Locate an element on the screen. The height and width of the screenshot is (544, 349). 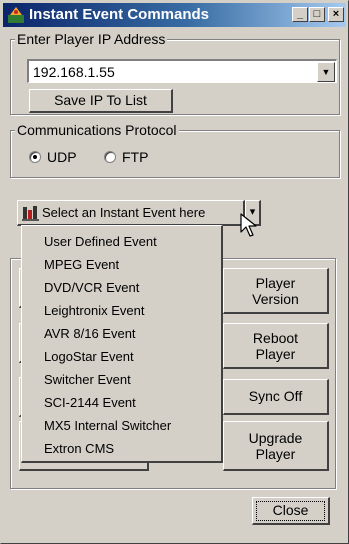
menu-item-mx5-internal-switcher: MX5 Internal Switcher is located at coordinates (107, 425).